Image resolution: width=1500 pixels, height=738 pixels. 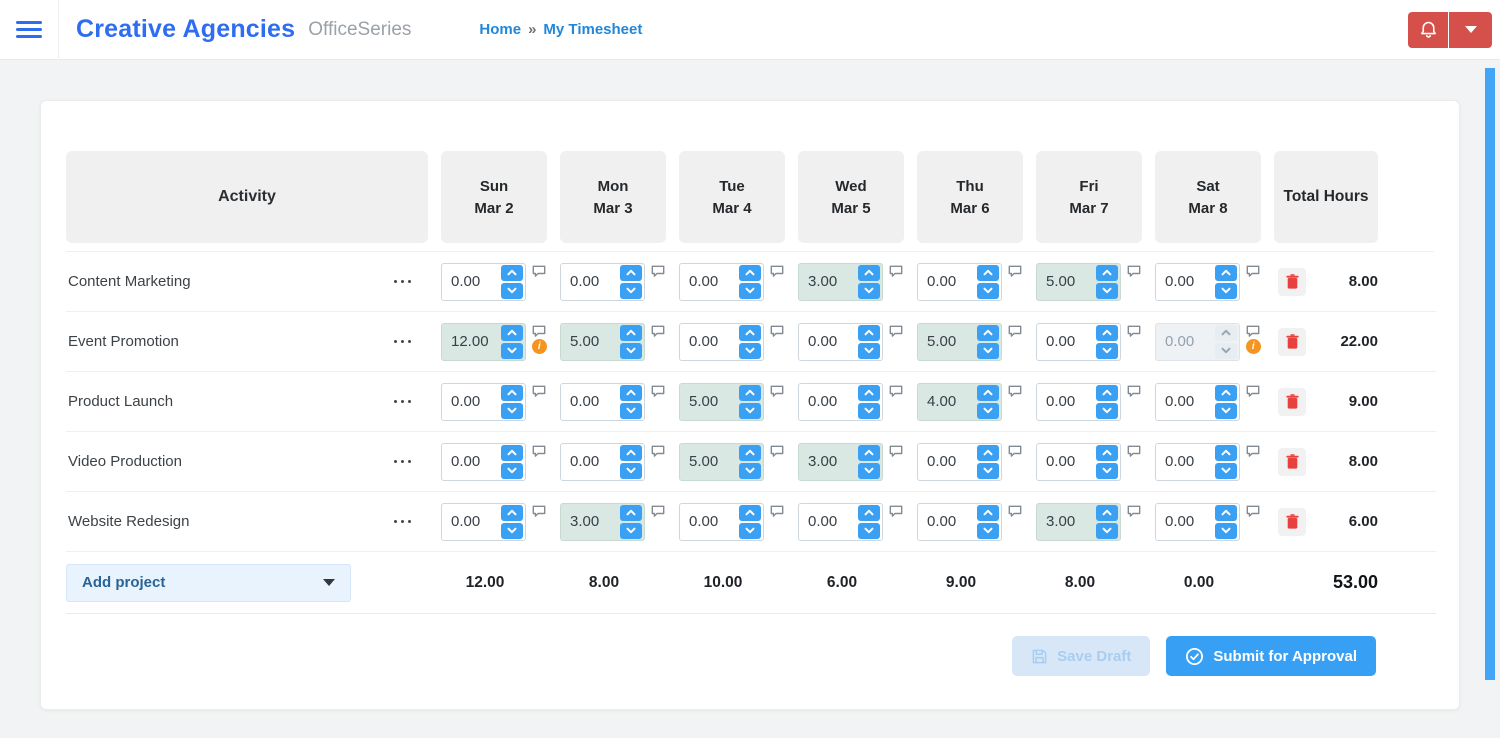 I want to click on submit-for-approval-button: Submit for Approval, so click(x=1271, y=656).